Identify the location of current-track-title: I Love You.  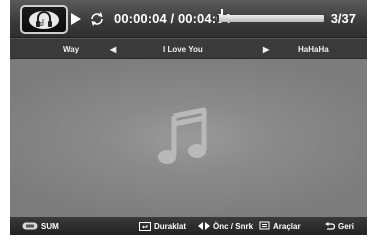
(183, 49).